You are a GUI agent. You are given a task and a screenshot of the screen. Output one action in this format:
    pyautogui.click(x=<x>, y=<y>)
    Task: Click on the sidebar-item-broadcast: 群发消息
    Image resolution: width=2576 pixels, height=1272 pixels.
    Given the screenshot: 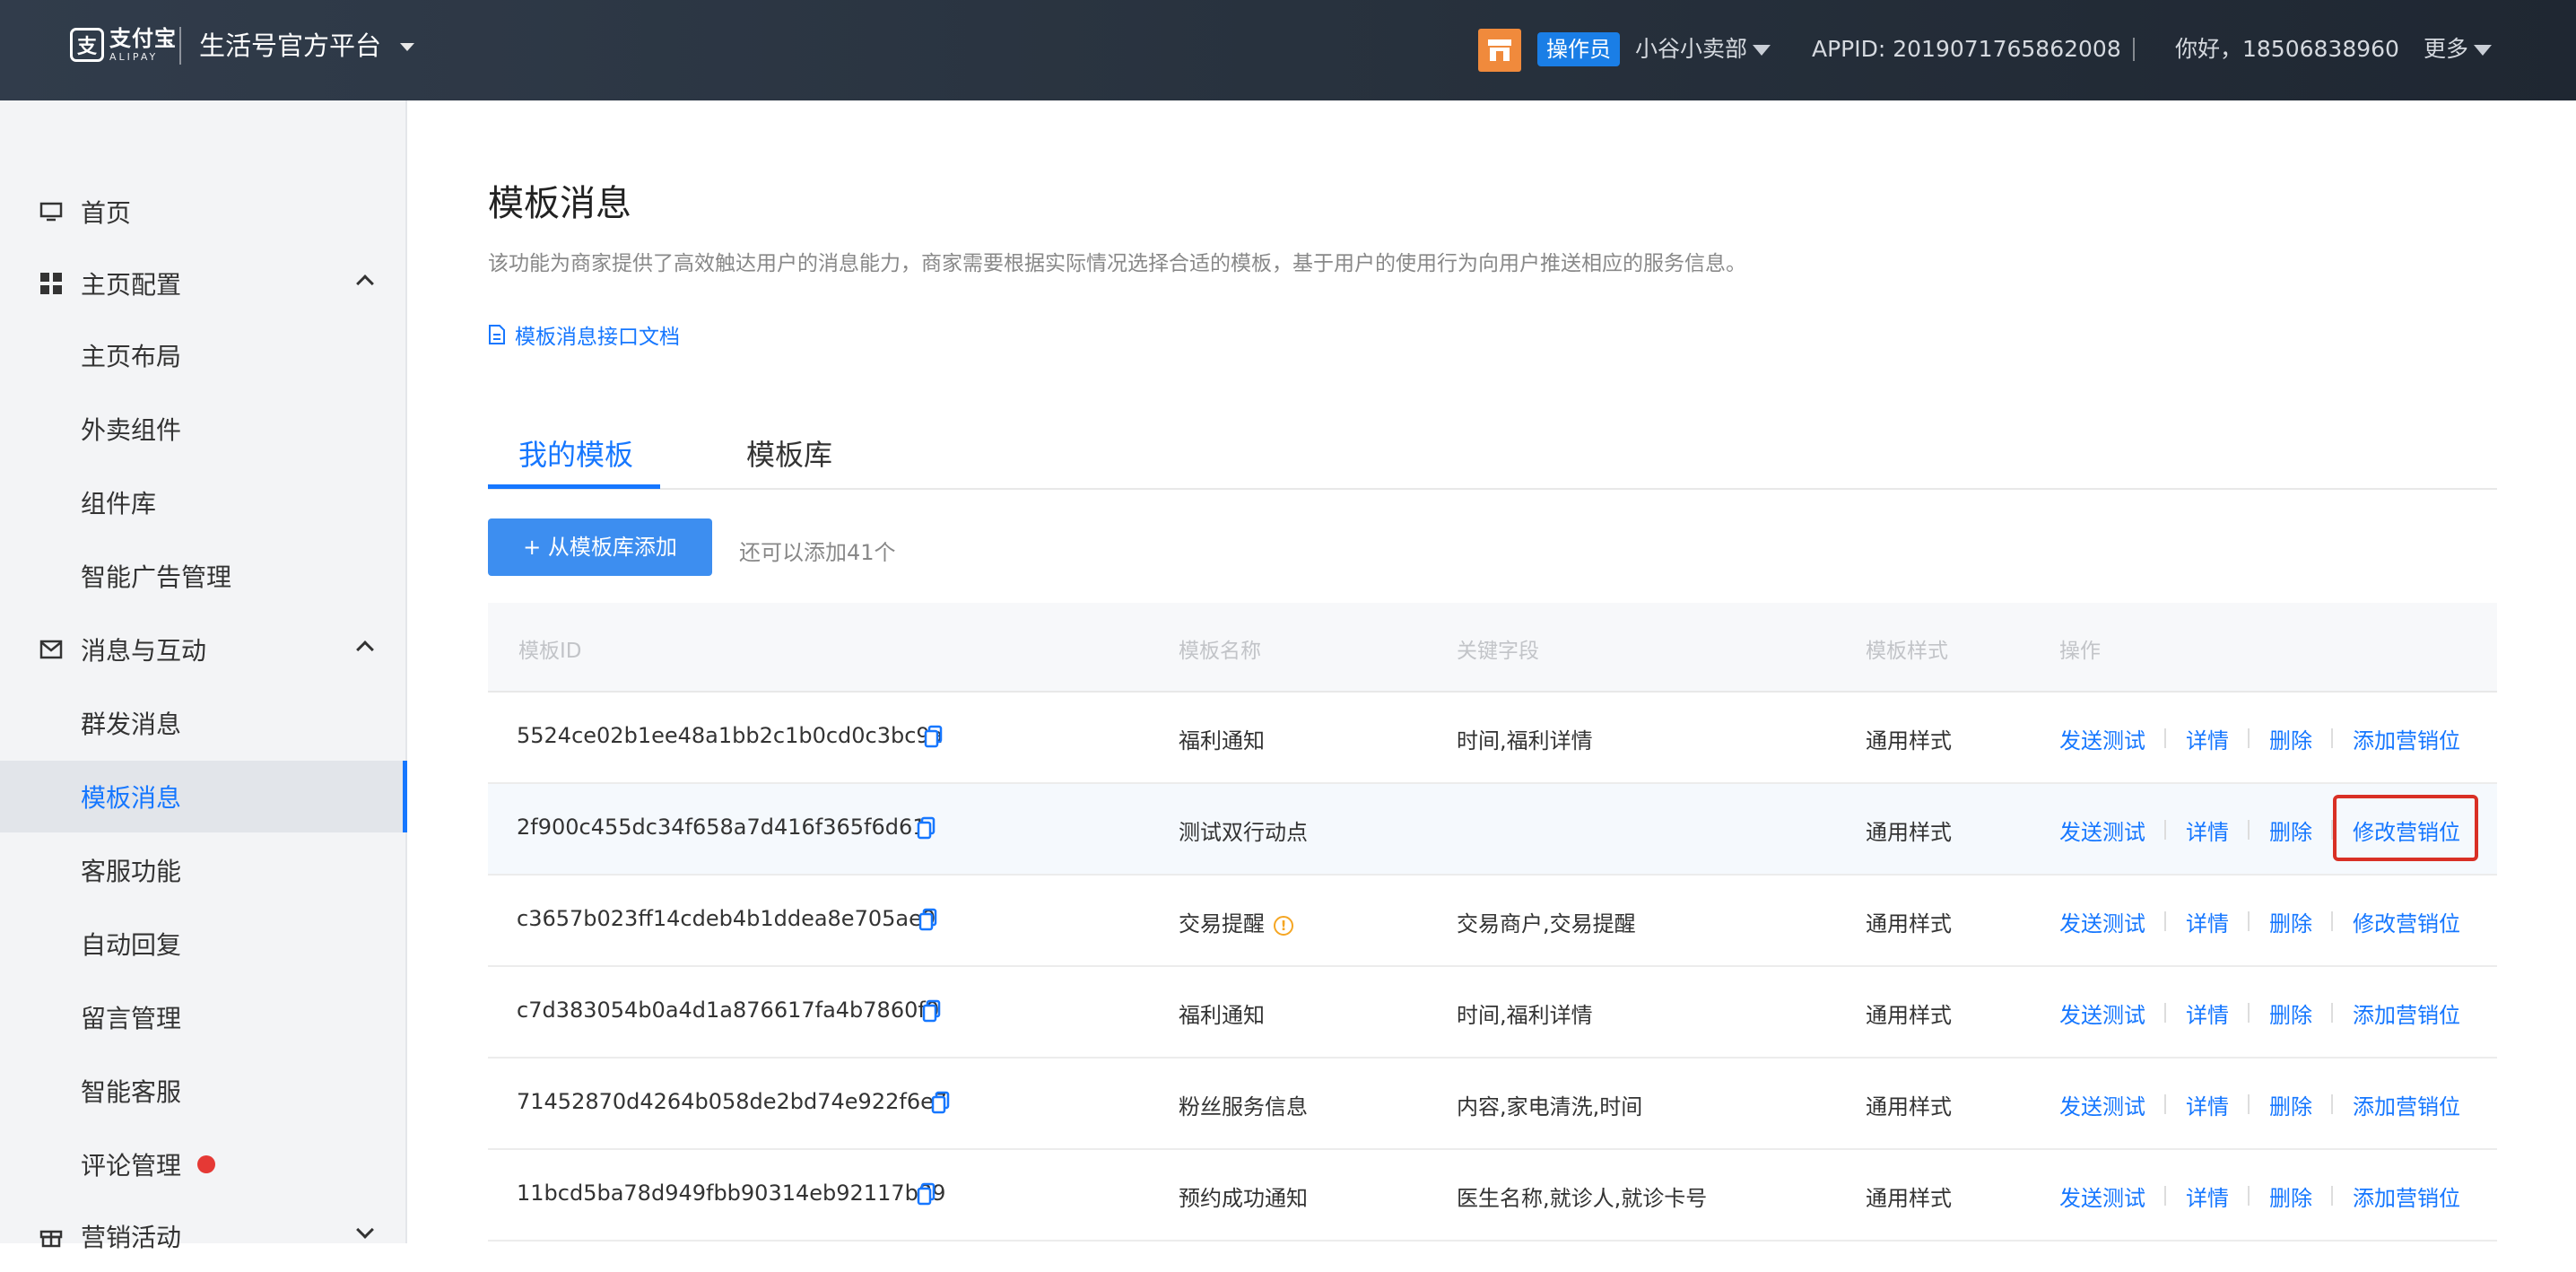 What is the action you would take?
    pyautogui.click(x=202, y=723)
    